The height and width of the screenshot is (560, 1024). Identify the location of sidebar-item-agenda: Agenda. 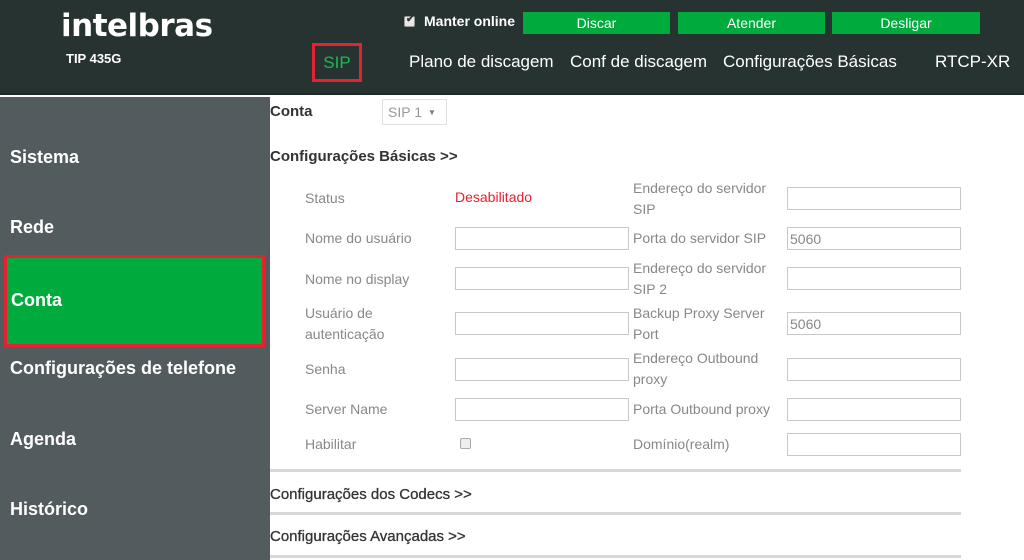
(135, 439).